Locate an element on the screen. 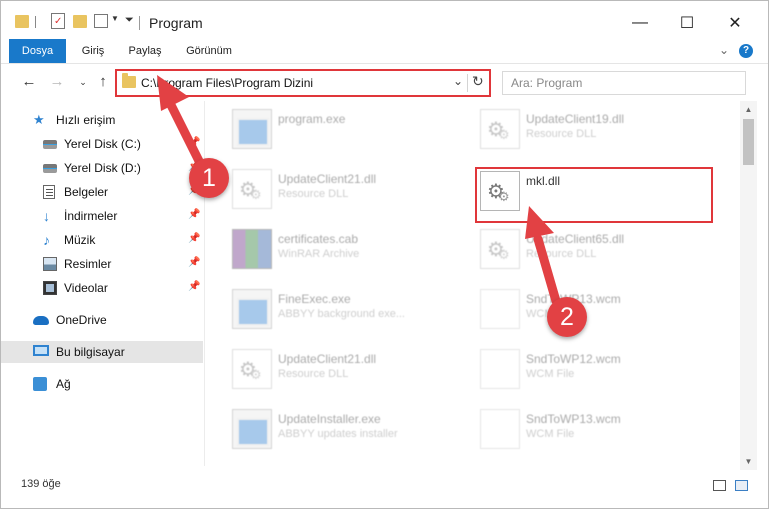 The width and height of the screenshot is (769, 509). back-button: ← is located at coordinates (29, 82).